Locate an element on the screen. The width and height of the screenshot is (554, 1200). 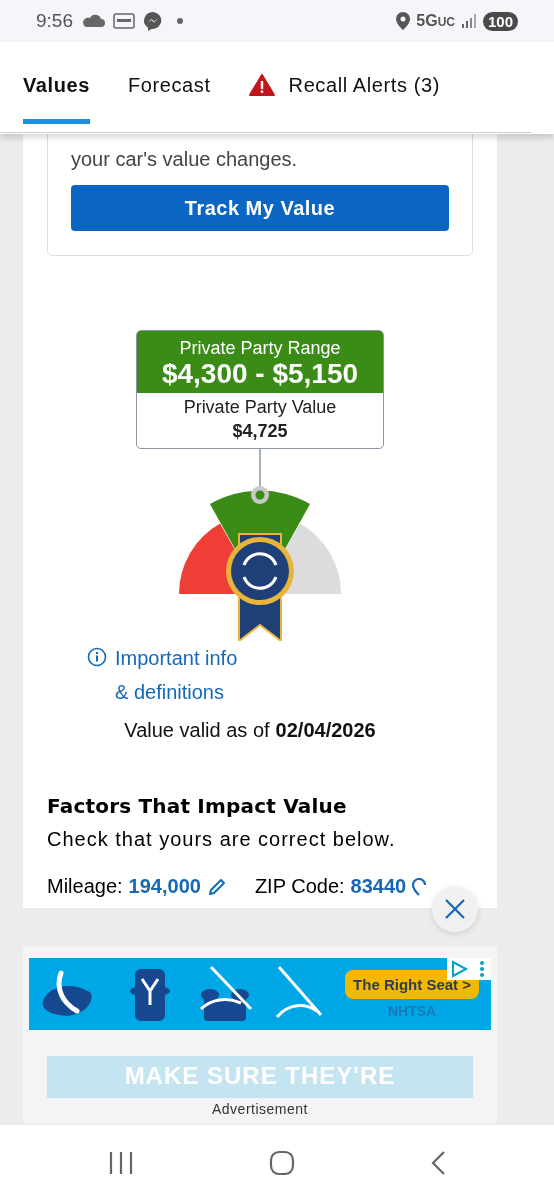
home-icon is located at coordinates (282, 1162).